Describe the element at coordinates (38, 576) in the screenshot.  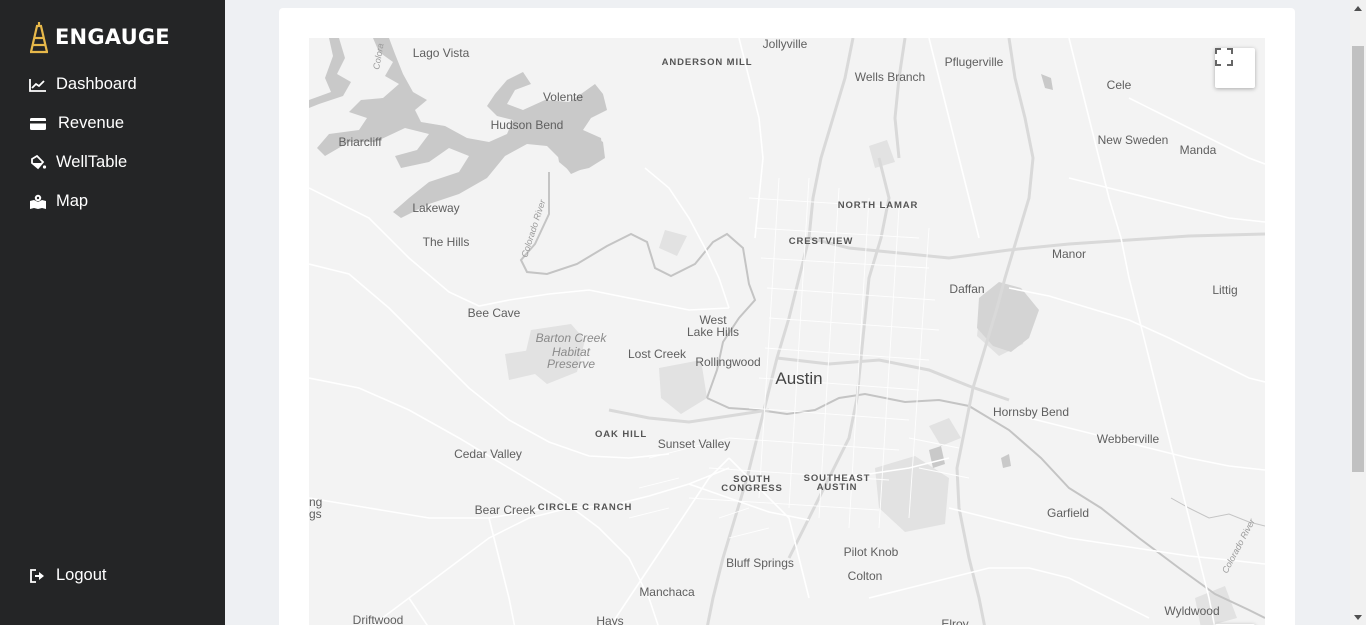
I see `sign-out-icon` at that location.